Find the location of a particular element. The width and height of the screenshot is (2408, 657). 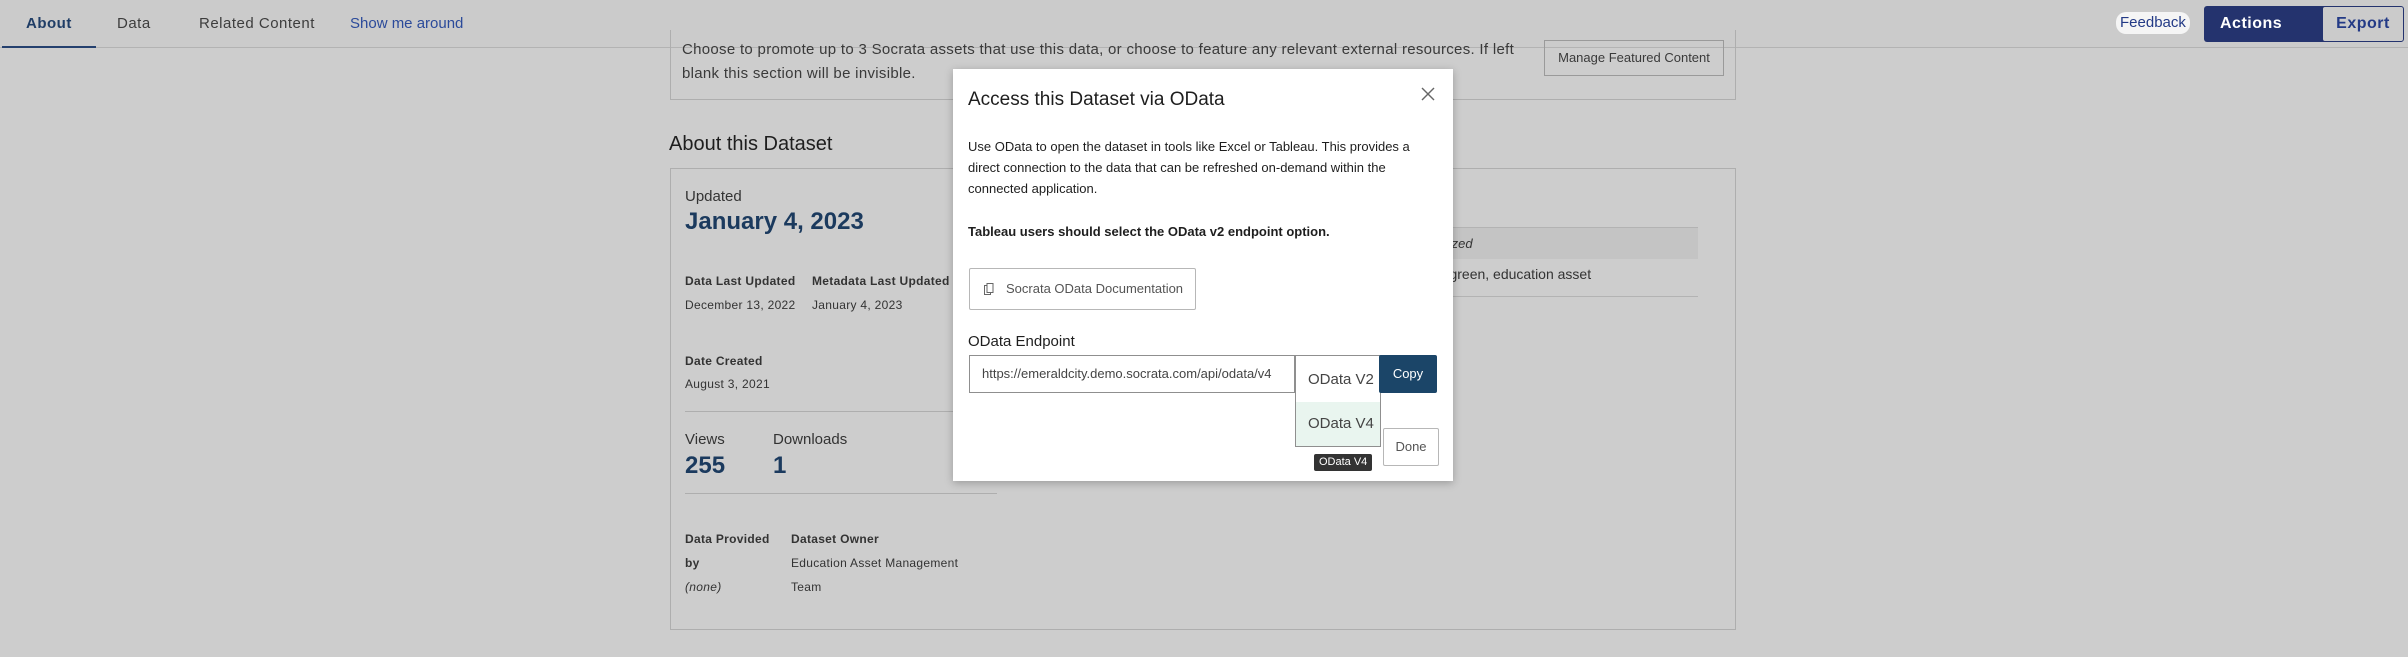

tags-value: nt, green, education asset is located at coordinates (1511, 274).